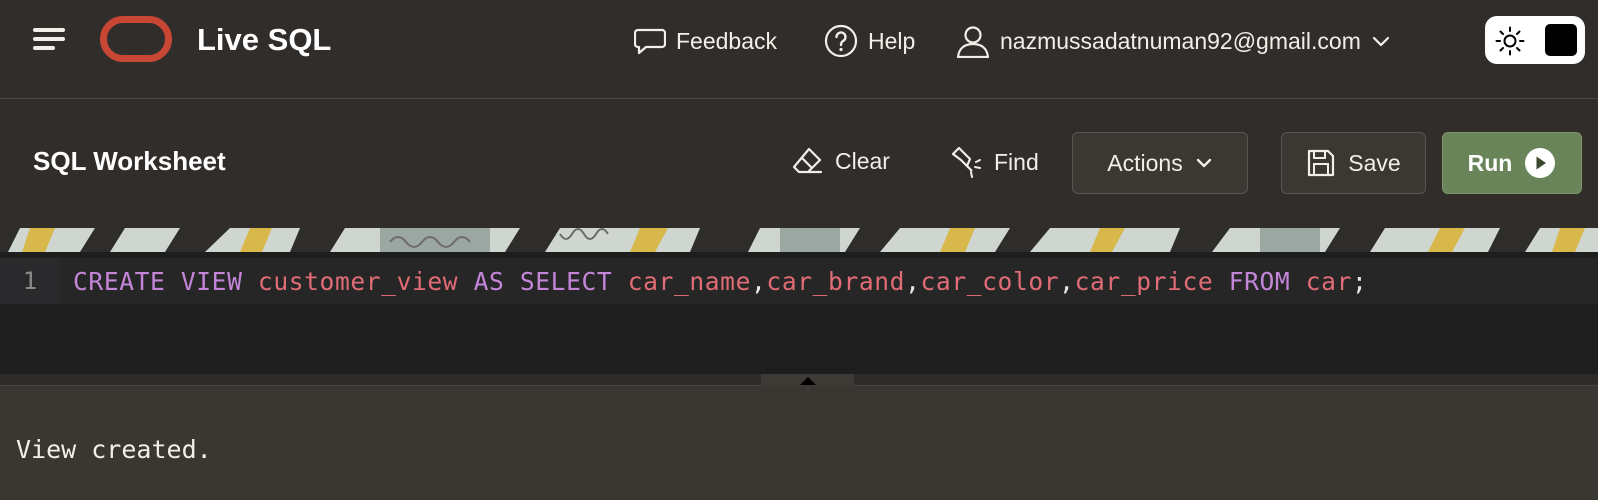 The height and width of the screenshot is (500, 1598). Describe the element at coordinates (650, 41) in the screenshot. I see `chat-bubble-icon` at that location.